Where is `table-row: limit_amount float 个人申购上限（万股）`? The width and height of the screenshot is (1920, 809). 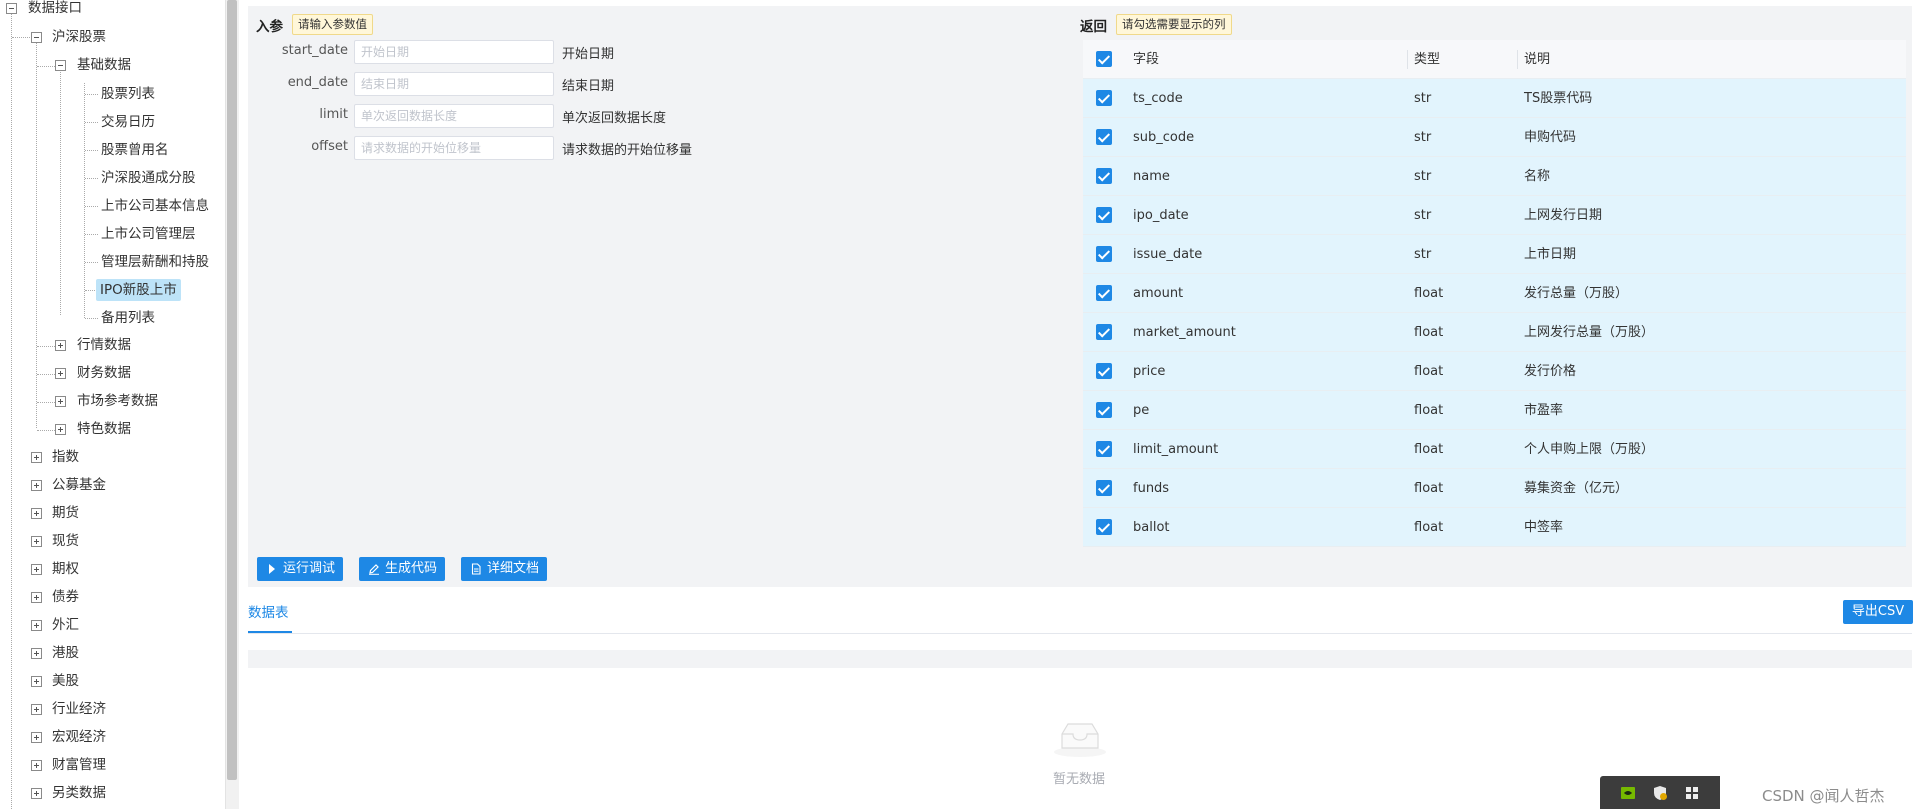
table-row: limit_amount float 个人申购上限（万股） is located at coordinates (1494, 449).